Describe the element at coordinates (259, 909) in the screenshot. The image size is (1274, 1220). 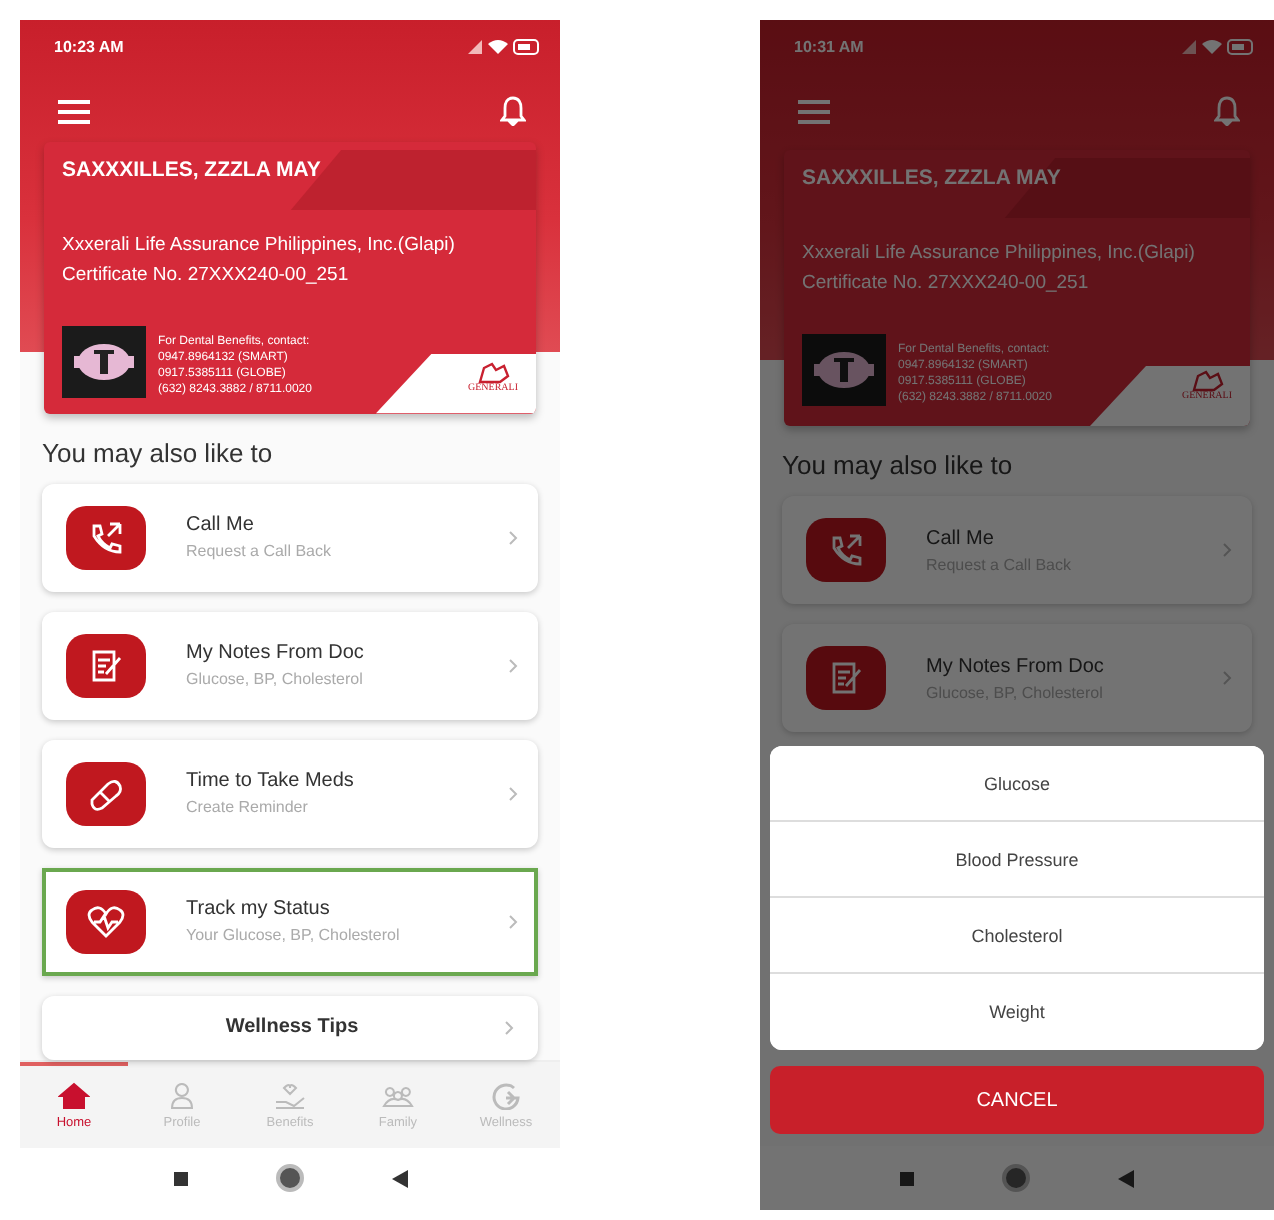
I see `feature-title: Track my Status` at that location.